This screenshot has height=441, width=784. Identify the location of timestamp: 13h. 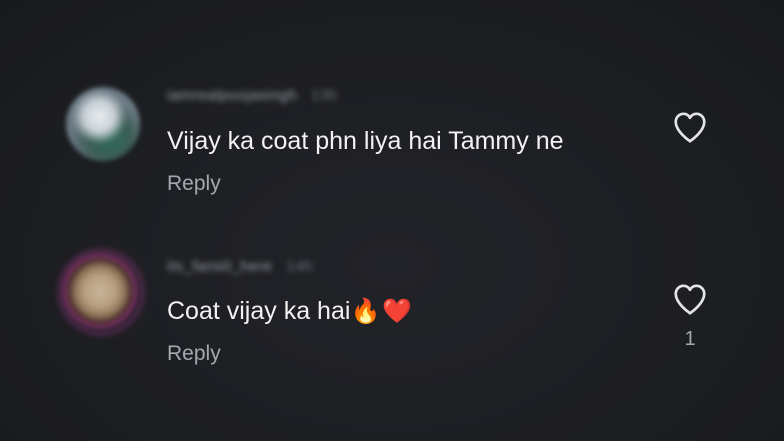
(324, 95).